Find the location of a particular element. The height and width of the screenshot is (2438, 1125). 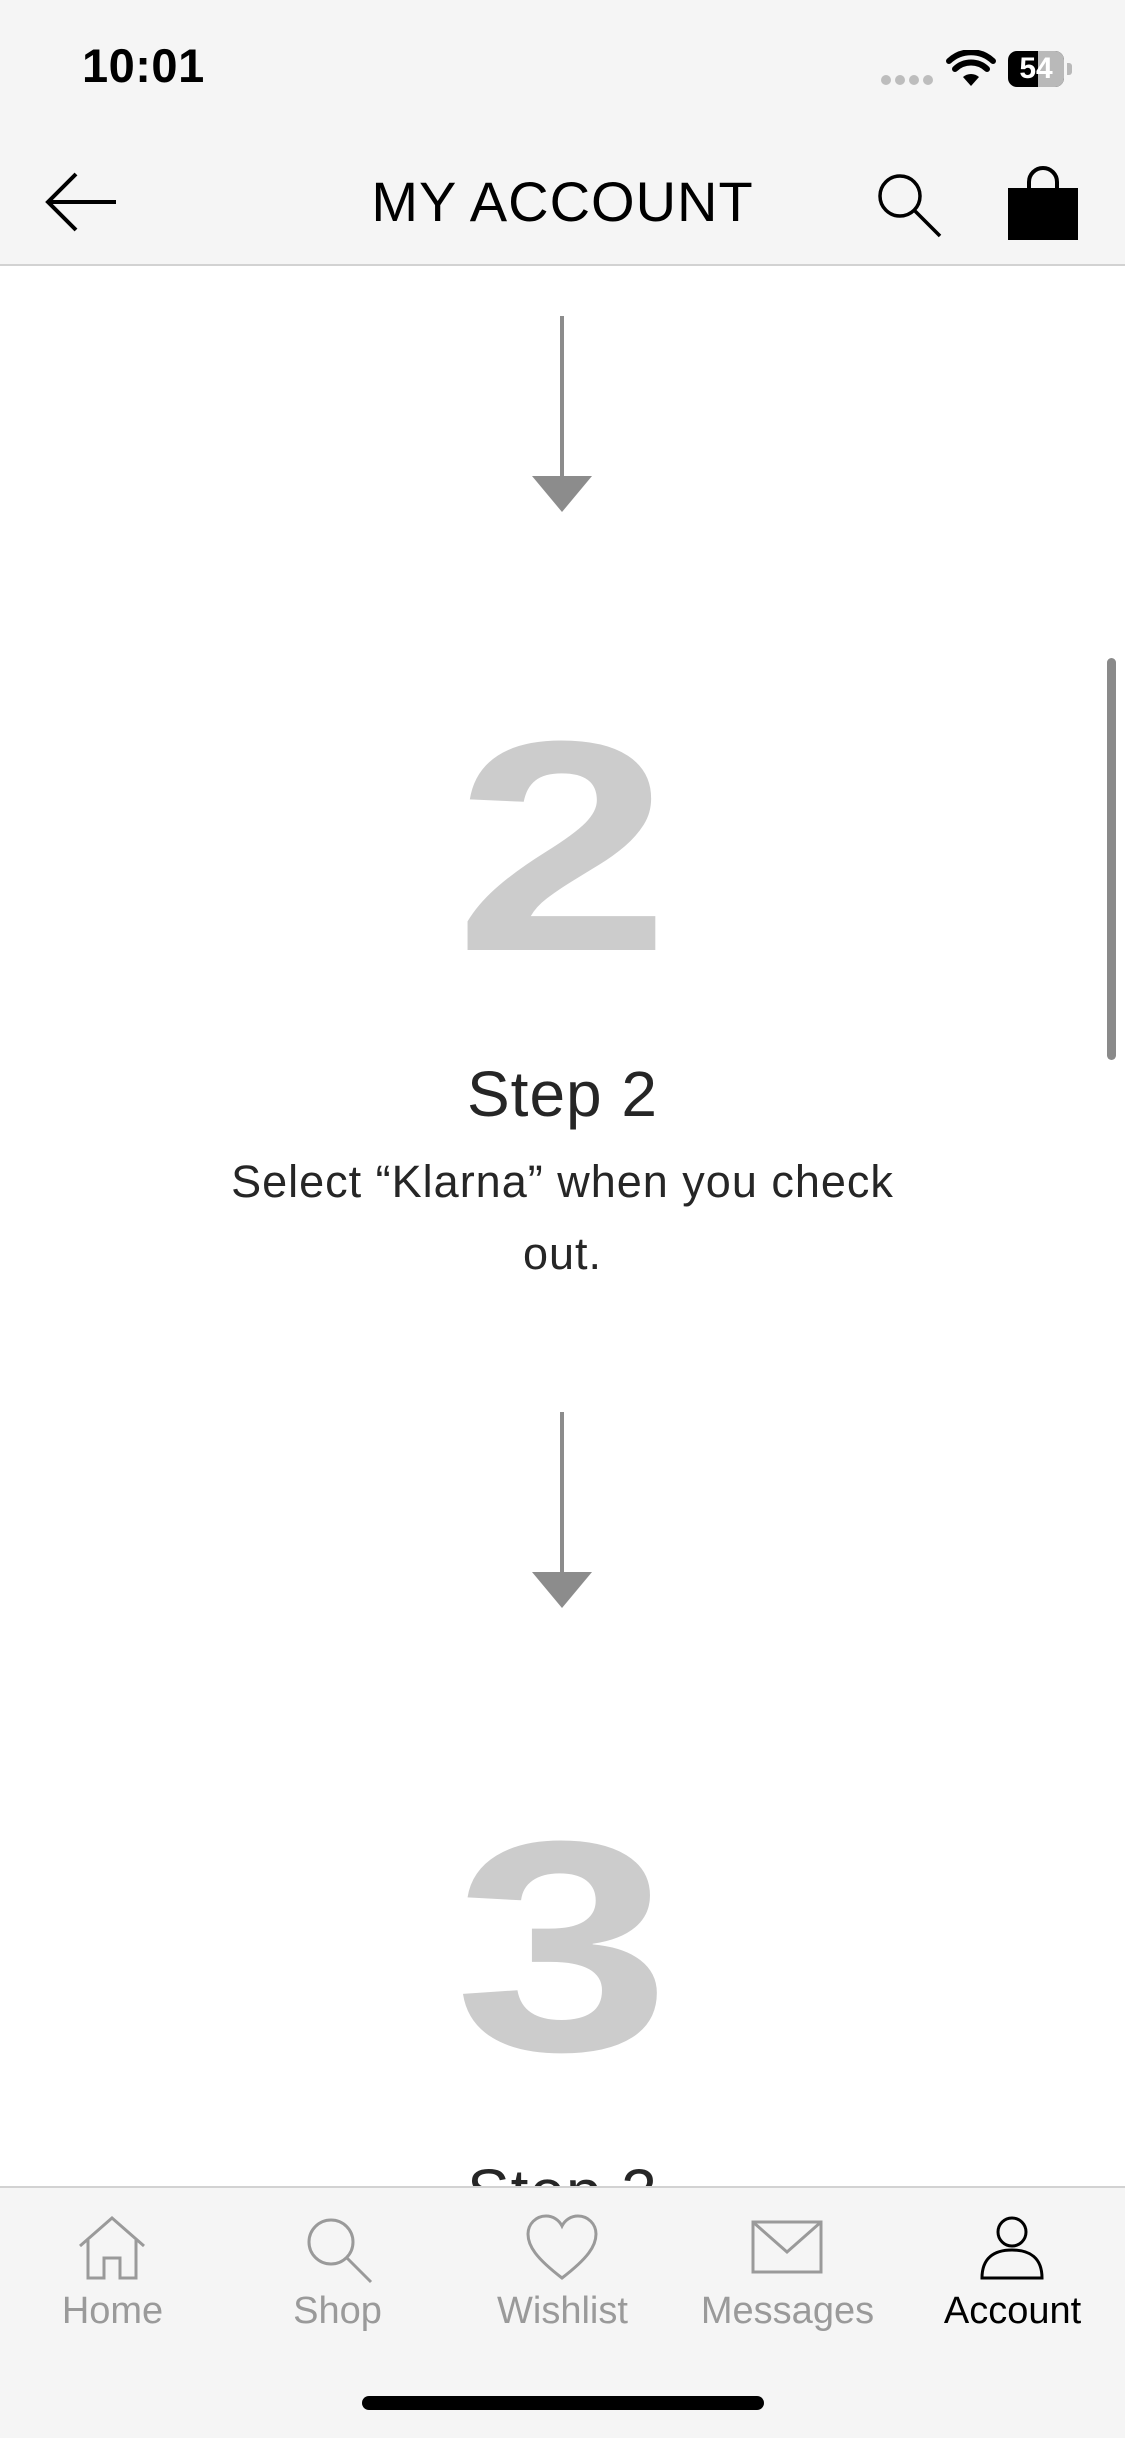

scrollbar is located at coordinates (1111, 859).